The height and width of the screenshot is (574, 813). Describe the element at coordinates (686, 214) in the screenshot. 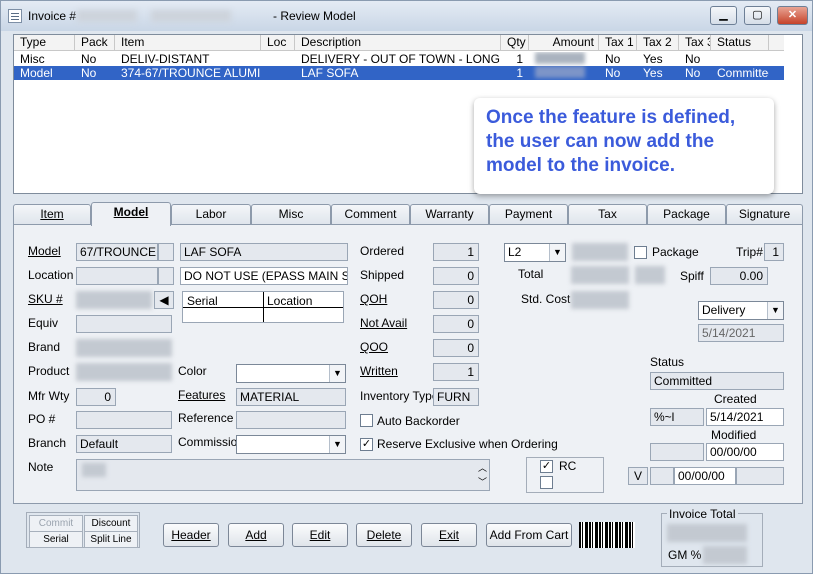

I see `tab-package: Package` at that location.